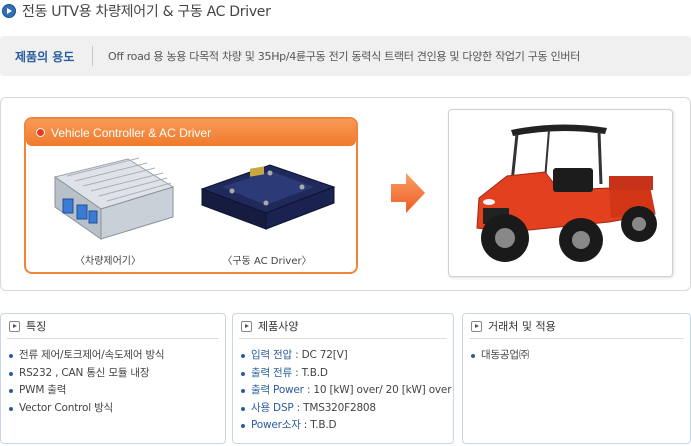 This screenshot has width=691, height=446. I want to click on spec-item: 출력 Power : 10 [kW] over/ 20 [kW] over, so click(347, 391).